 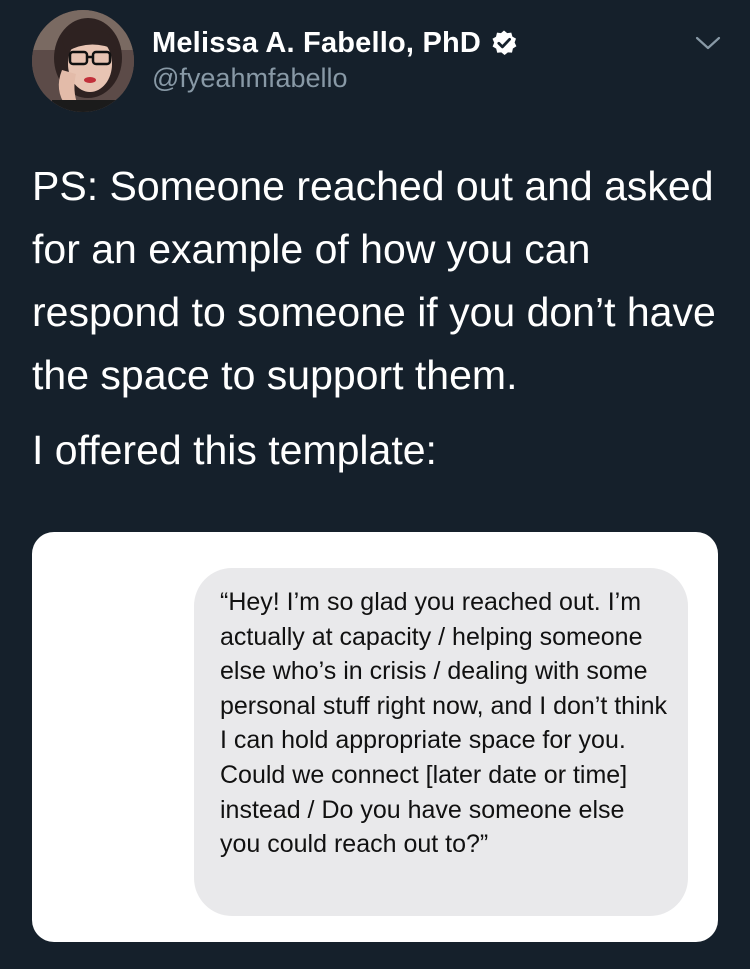 What do you see at coordinates (504, 43) in the screenshot?
I see `verified-badge-icon` at bounding box center [504, 43].